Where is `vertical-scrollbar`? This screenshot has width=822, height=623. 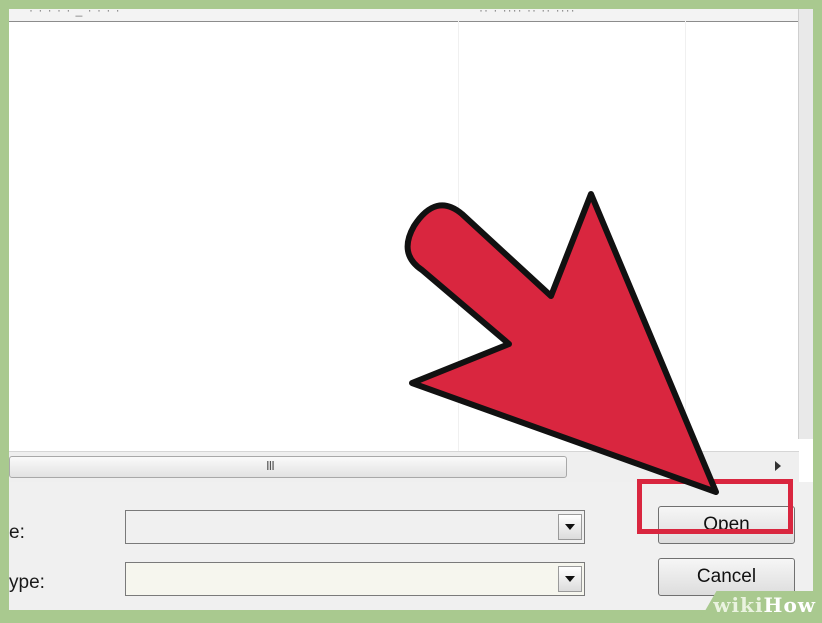 vertical-scrollbar is located at coordinates (805, 224).